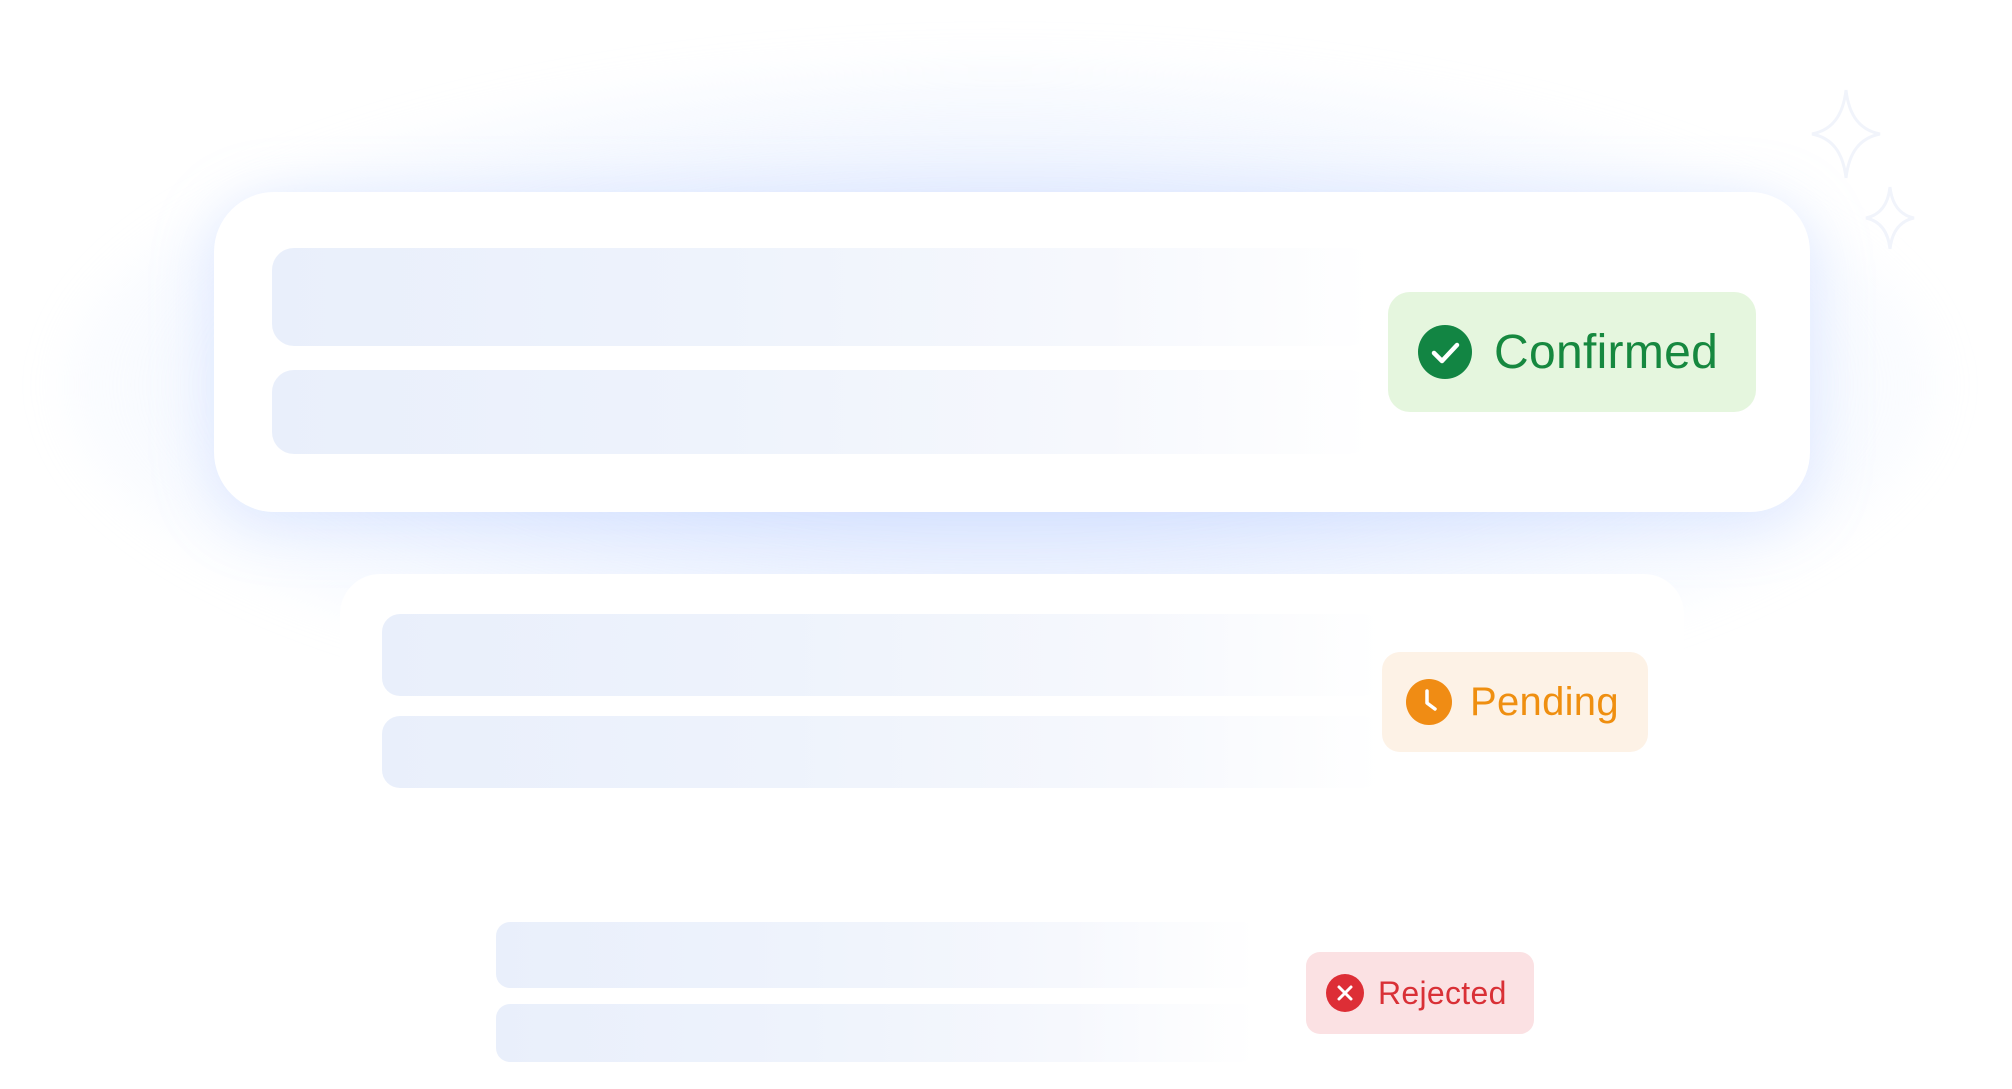 The image size is (2012, 1089). Describe the element at coordinates (1445, 352) in the screenshot. I see `check-circle-icon` at that location.